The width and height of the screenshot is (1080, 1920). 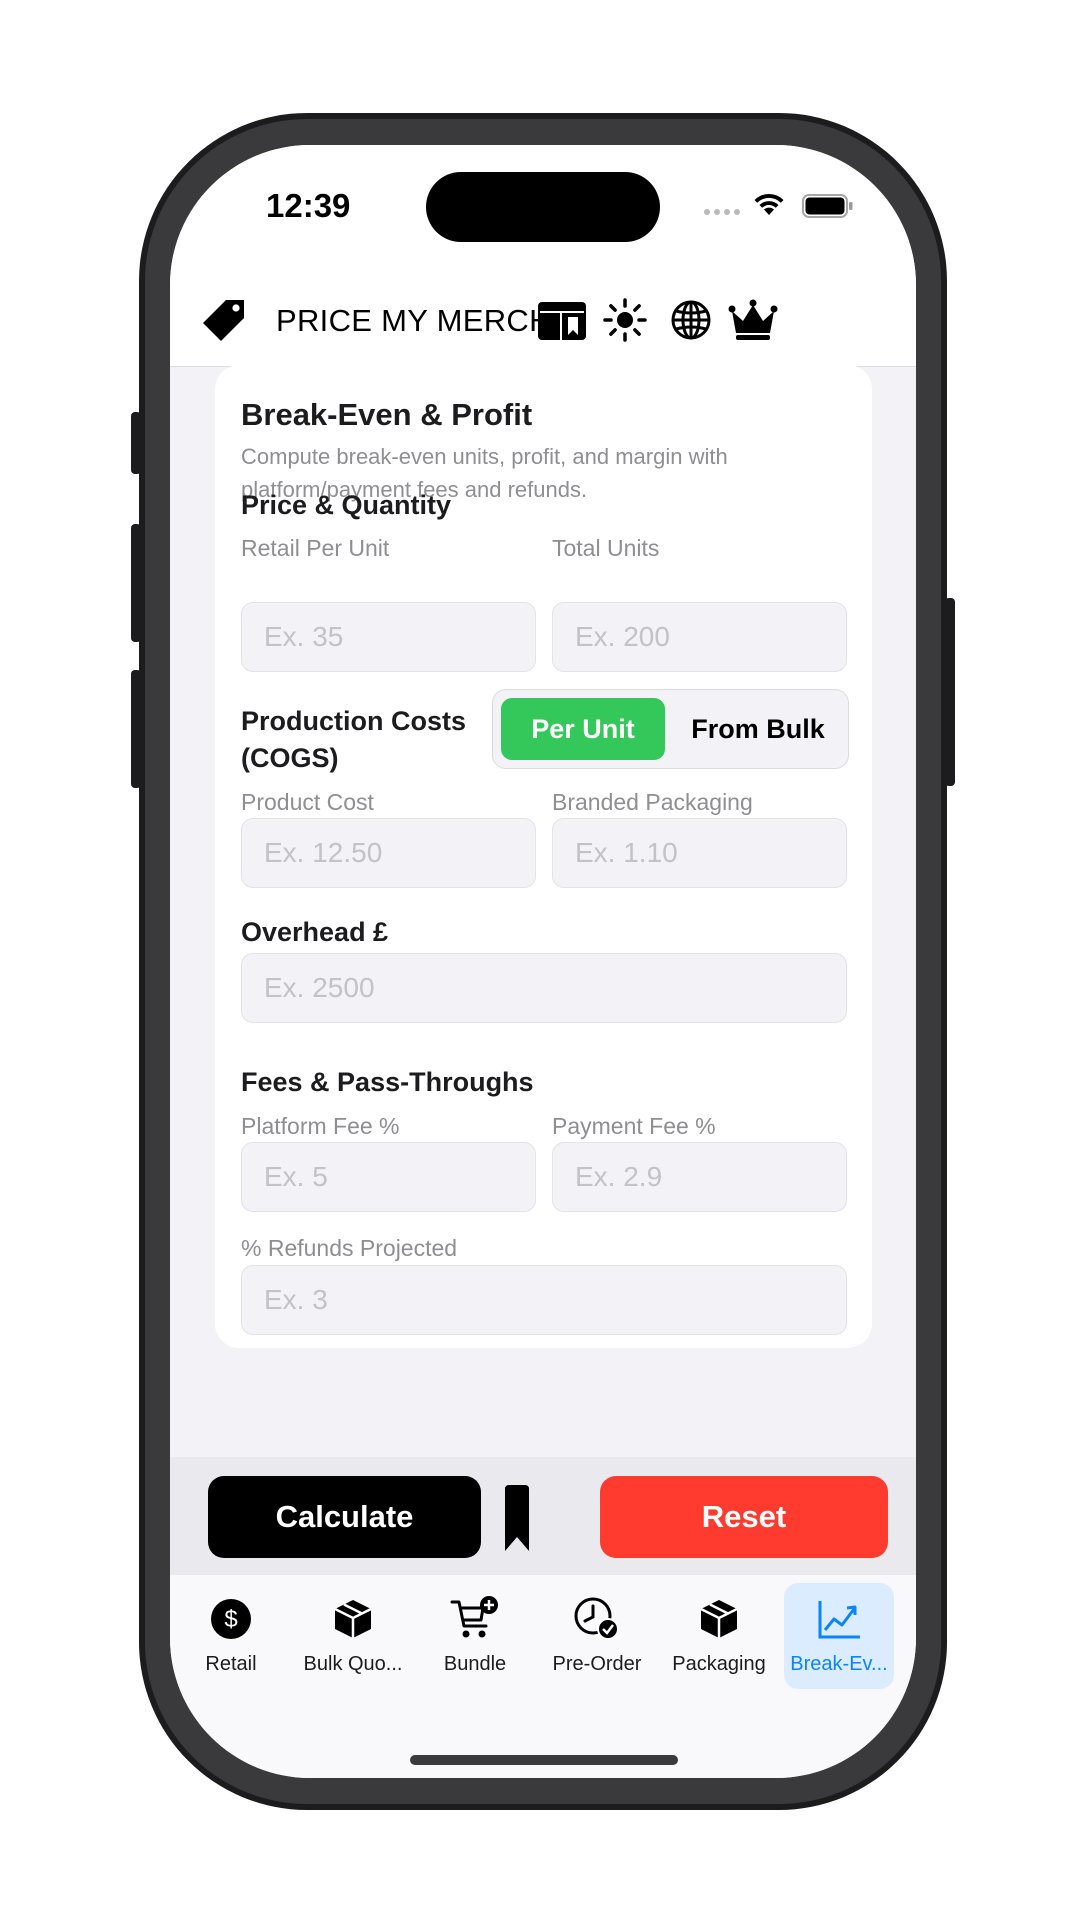 I want to click on app-title: PRICE MY MERCH, so click(x=414, y=320).